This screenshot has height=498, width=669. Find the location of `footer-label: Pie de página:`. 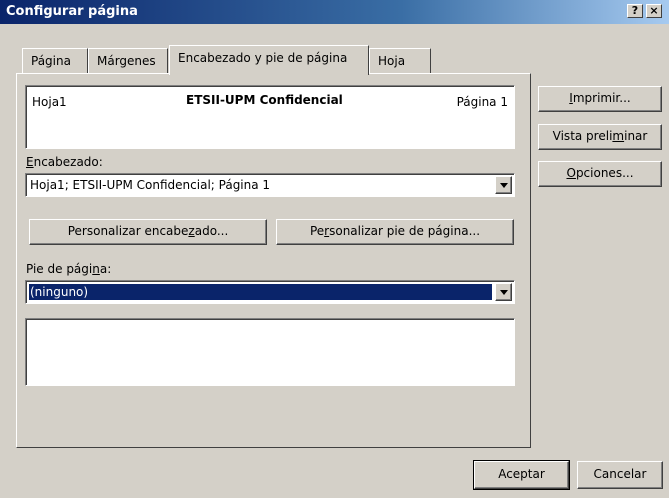

footer-label: Pie de página: is located at coordinates (69, 269).